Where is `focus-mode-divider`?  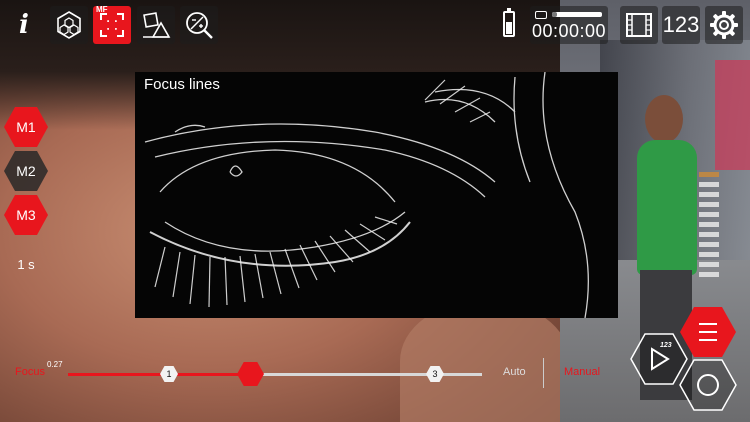 focus-mode-divider is located at coordinates (543, 373).